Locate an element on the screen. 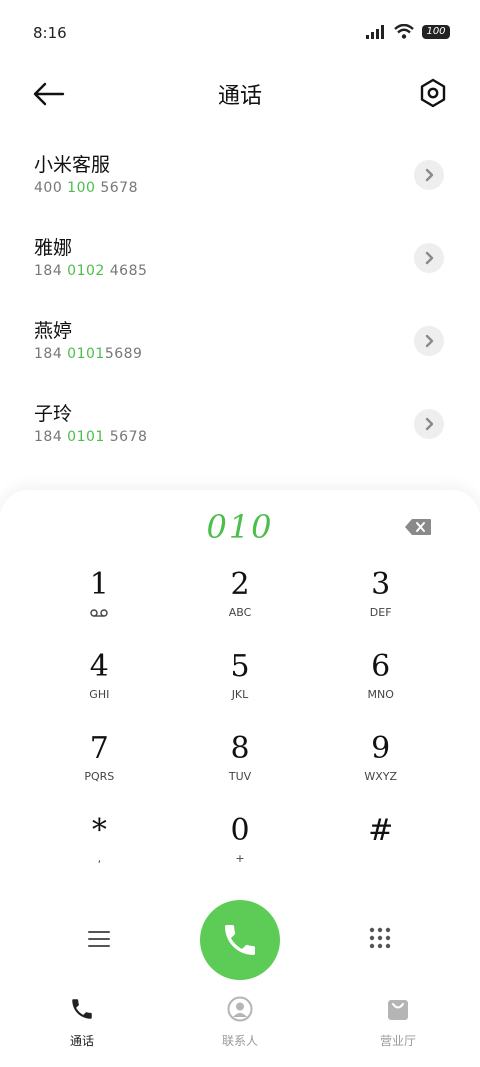 Image resolution: width=480 pixels, height=1067 pixels. key-2: 2 ABC is located at coordinates (240, 600).